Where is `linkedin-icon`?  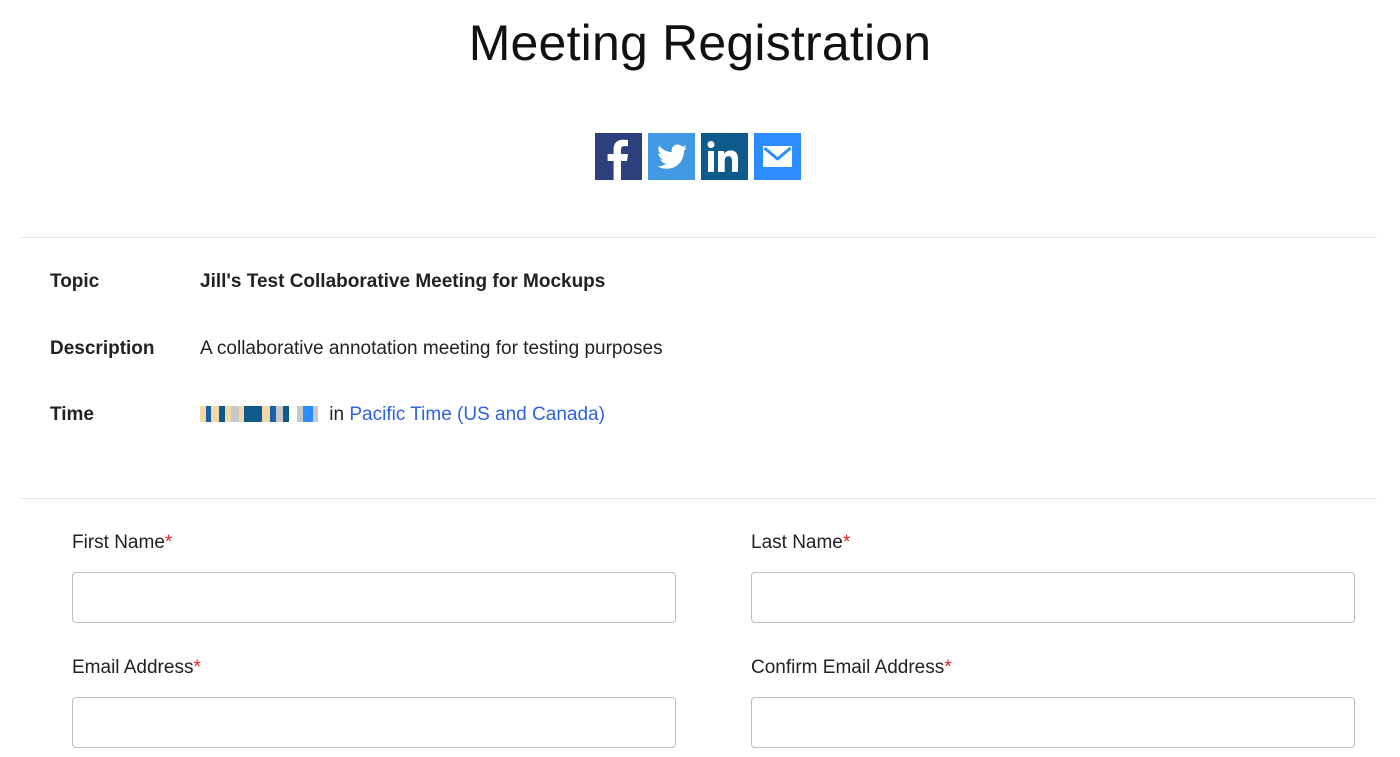
linkedin-icon is located at coordinates (722, 156).